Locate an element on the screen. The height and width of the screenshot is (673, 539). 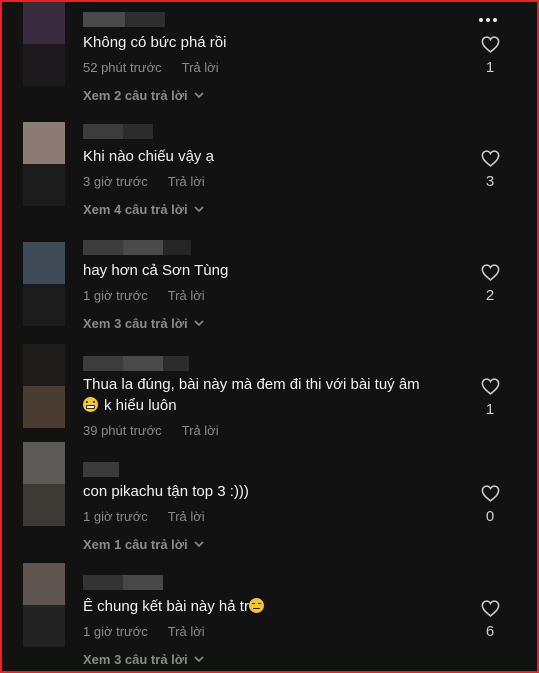
grimacing-emoji-icon is located at coordinates (90, 404).